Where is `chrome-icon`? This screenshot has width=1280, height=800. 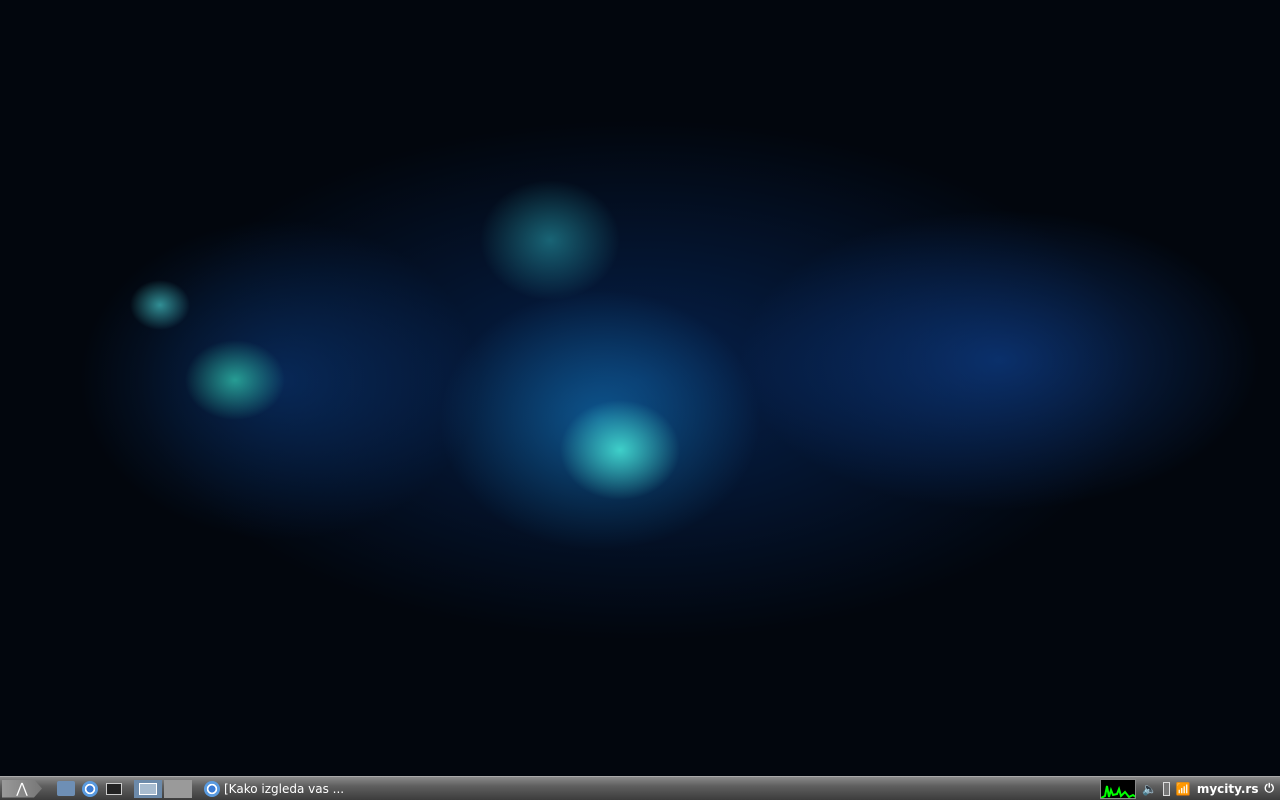 chrome-icon is located at coordinates (212, 788).